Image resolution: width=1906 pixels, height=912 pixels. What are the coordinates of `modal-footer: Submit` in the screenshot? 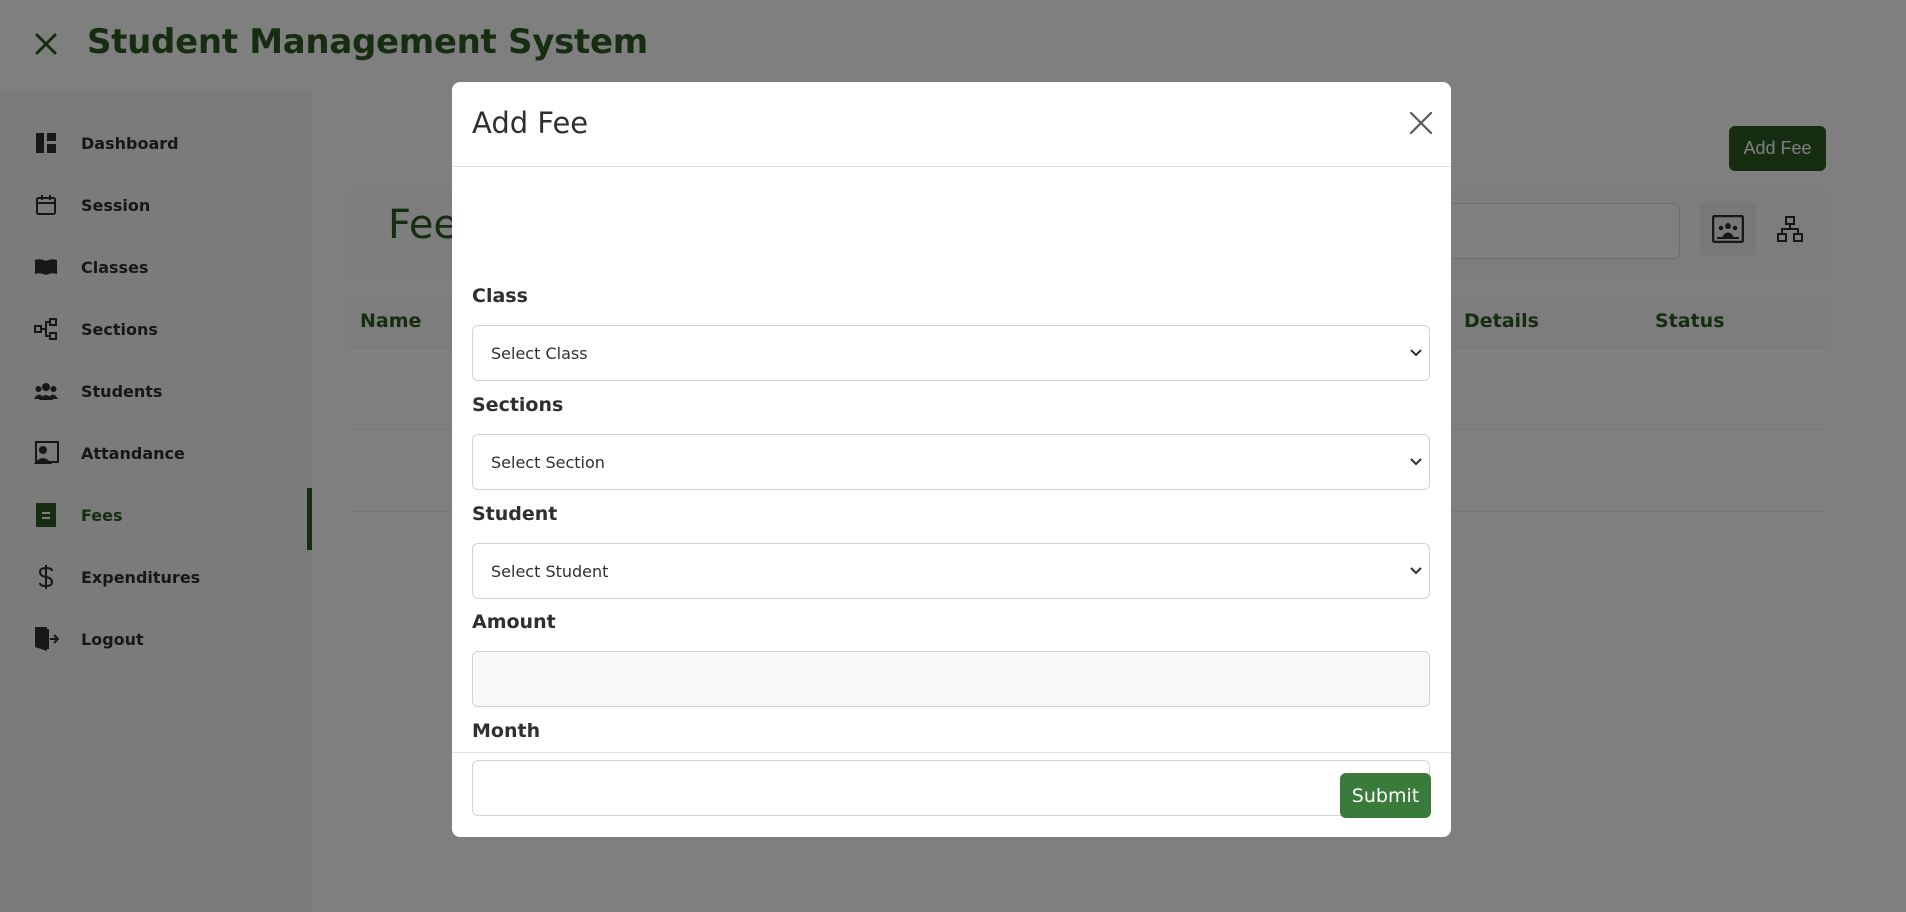 It's located at (951, 794).